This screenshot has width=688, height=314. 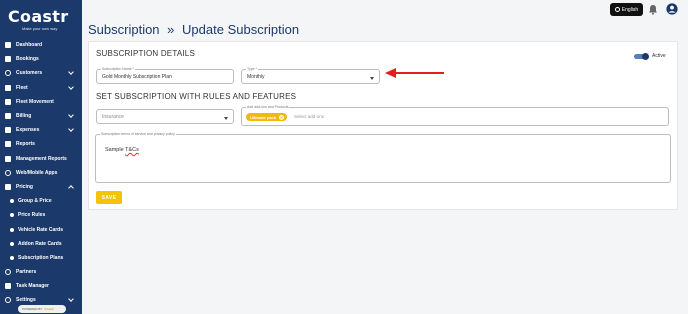 I want to click on sidebar-item-label: Bookings, so click(x=27, y=59).